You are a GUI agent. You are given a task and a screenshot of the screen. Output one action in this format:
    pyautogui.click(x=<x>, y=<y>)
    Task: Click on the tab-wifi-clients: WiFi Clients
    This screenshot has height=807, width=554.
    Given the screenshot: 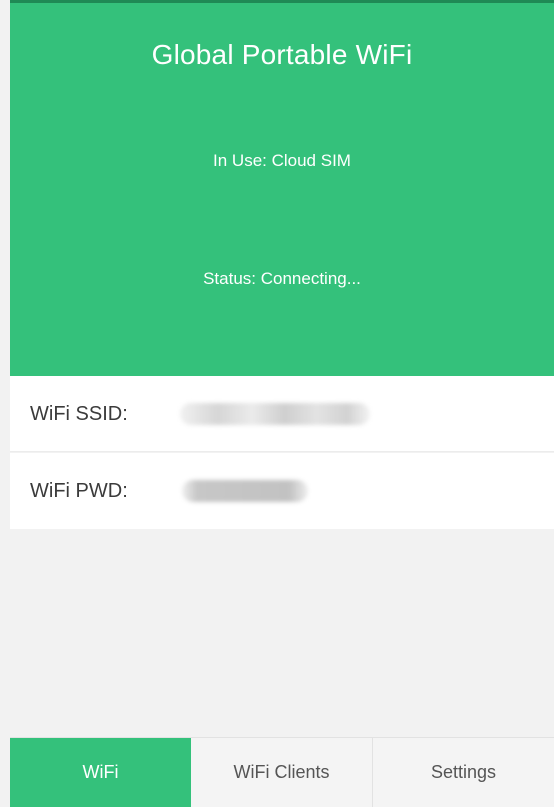 What is the action you would take?
    pyautogui.click(x=282, y=772)
    